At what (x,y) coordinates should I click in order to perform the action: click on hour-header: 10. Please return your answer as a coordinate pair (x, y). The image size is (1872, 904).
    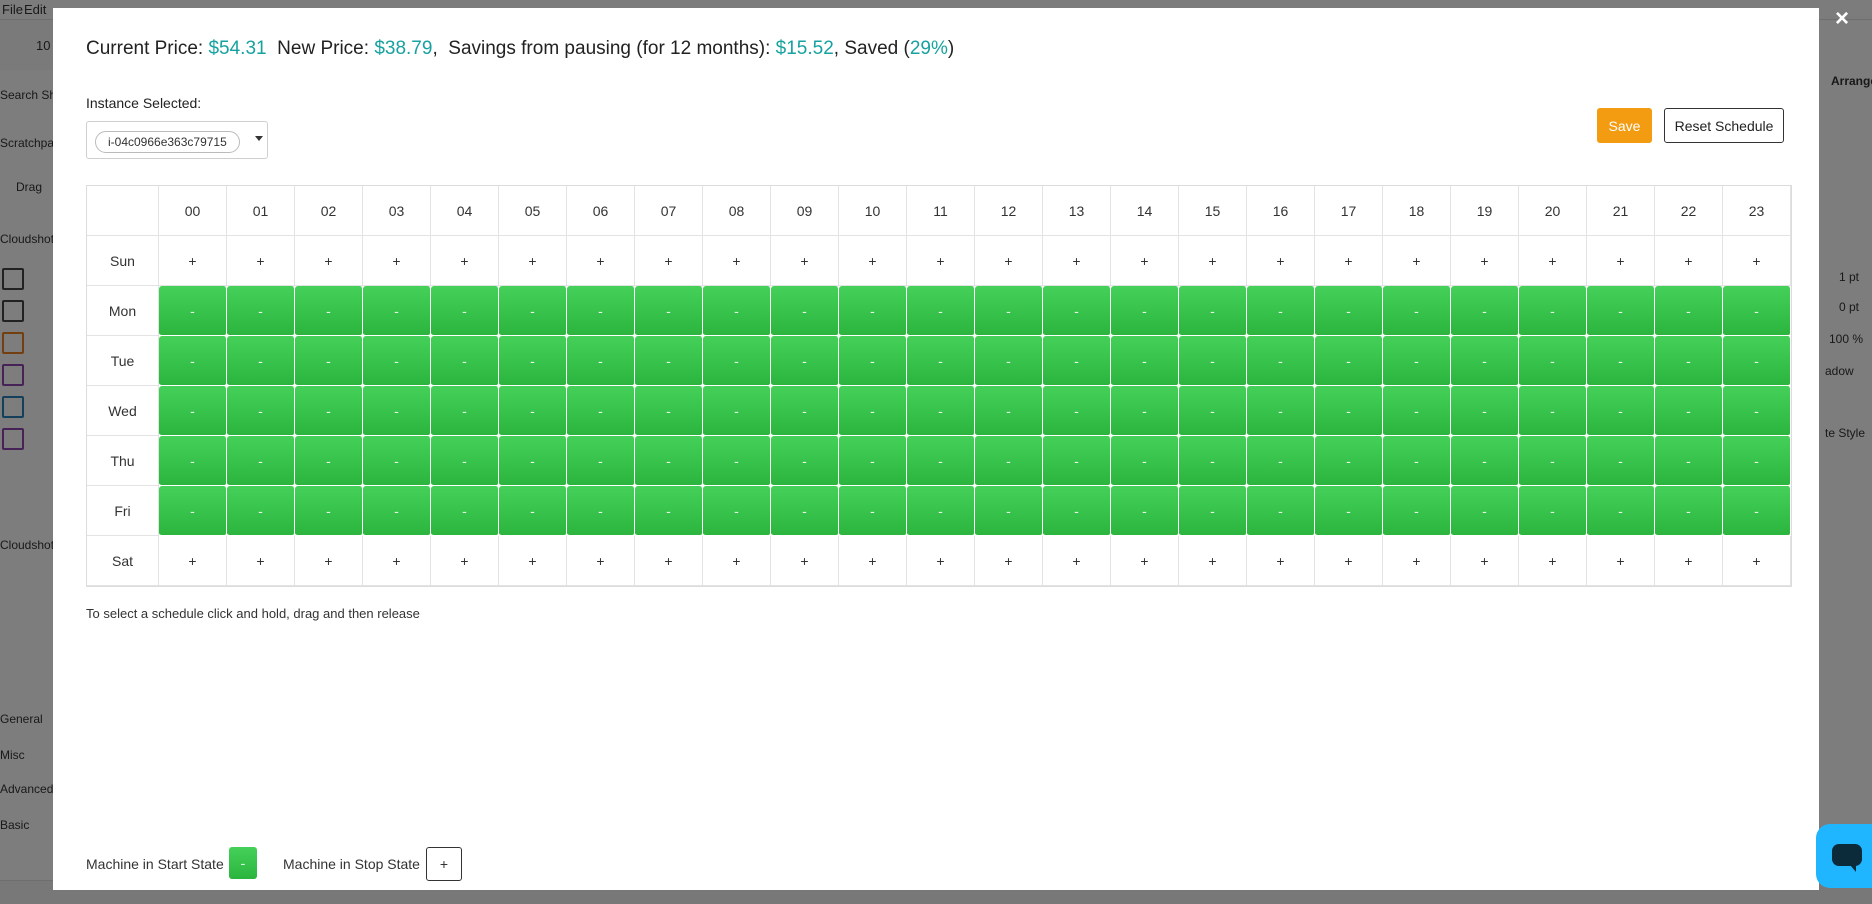
    Looking at the image, I should click on (873, 211).